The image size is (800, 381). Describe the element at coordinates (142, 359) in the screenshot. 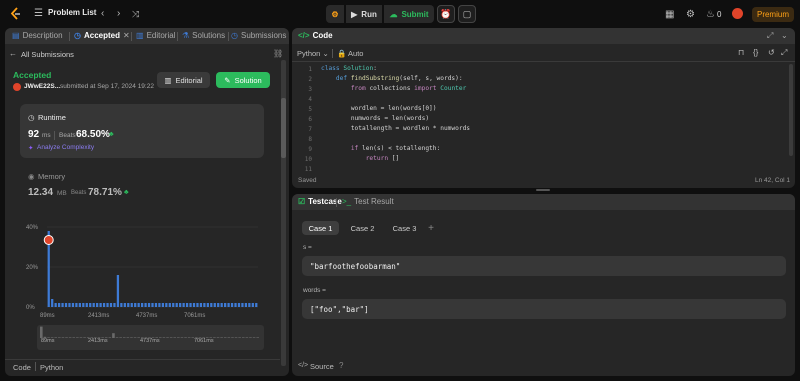

I see `footer-divider` at that location.